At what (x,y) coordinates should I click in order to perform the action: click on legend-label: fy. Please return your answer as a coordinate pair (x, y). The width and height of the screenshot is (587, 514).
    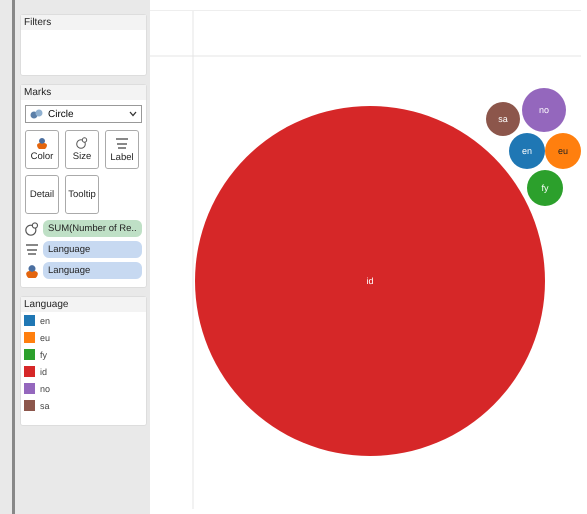
    Looking at the image, I should click on (44, 355).